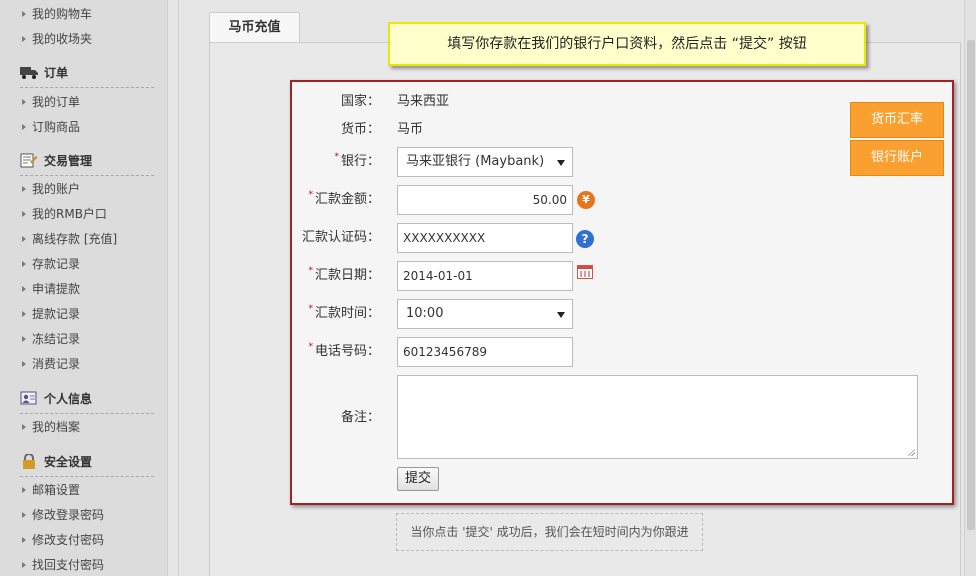 This screenshot has width=976, height=576. What do you see at coordinates (29, 73) in the screenshot?
I see `truck-icon` at bounding box center [29, 73].